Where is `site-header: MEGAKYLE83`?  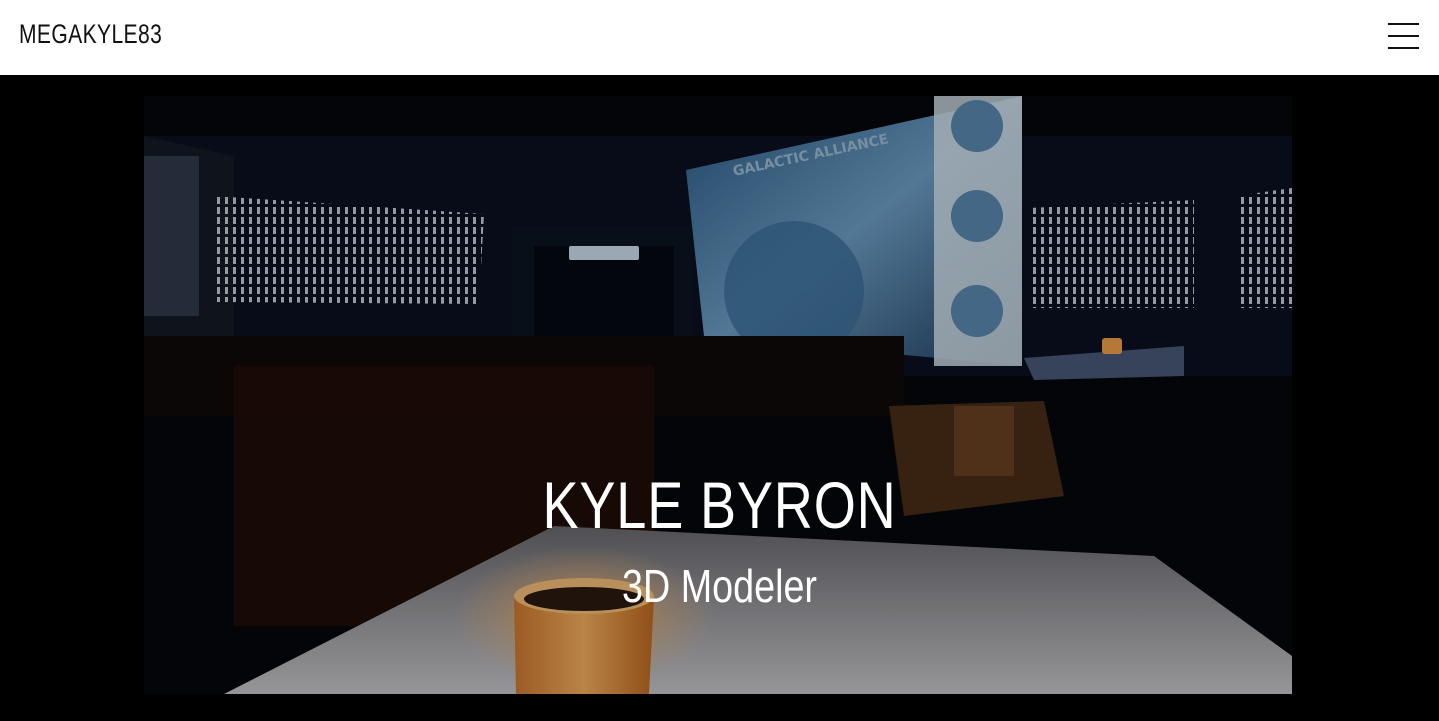 site-header: MEGAKYLE83 is located at coordinates (719, 37).